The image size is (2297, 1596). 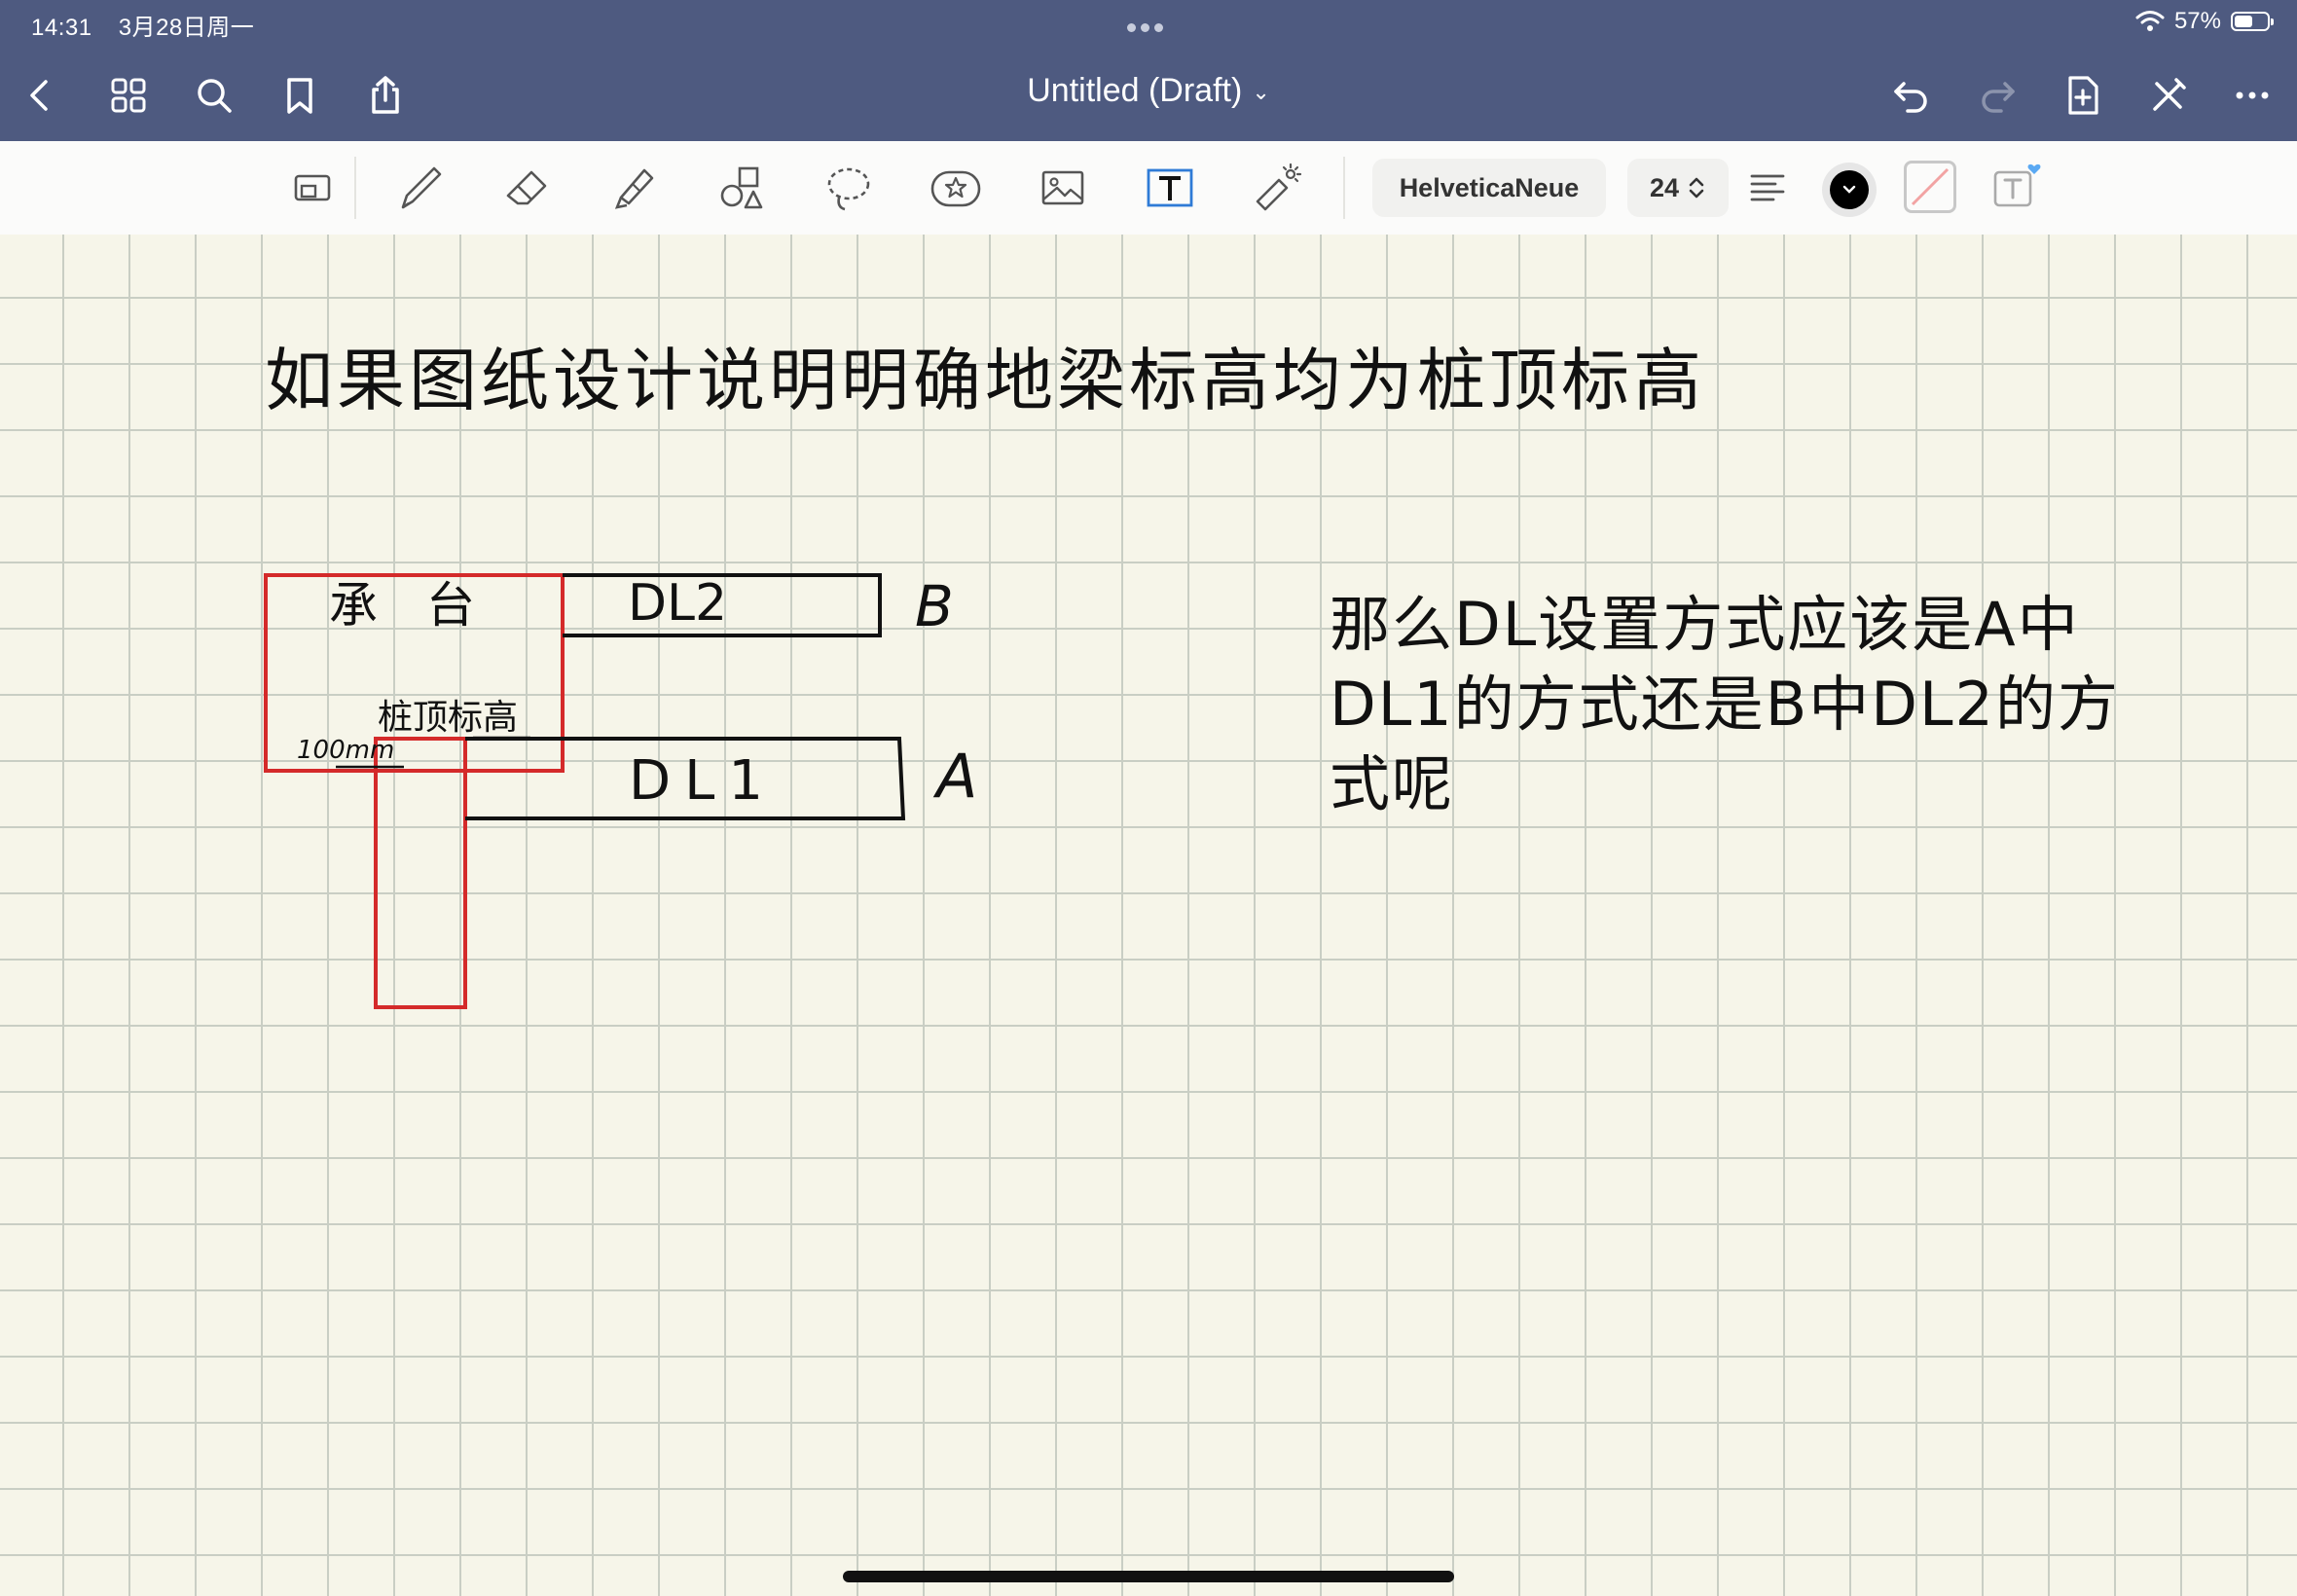 What do you see at coordinates (2244, 21) in the screenshot?
I see `battery-fill` at bounding box center [2244, 21].